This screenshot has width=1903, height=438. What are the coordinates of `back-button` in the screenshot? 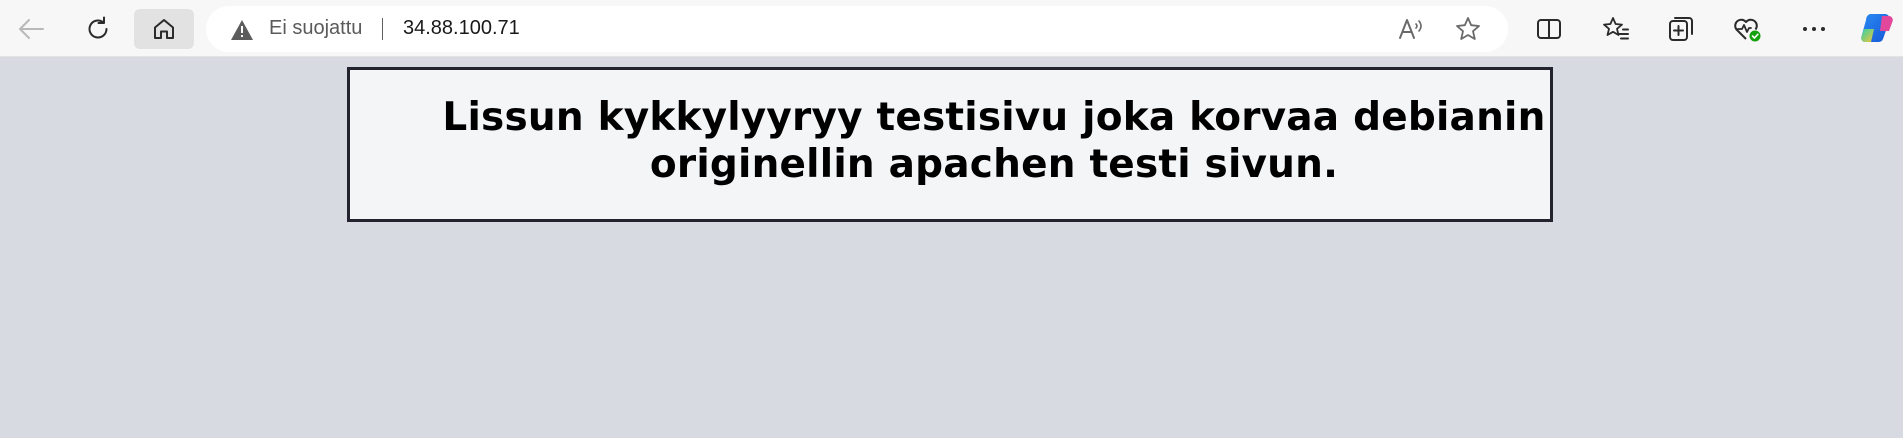 It's located at (31, 29).